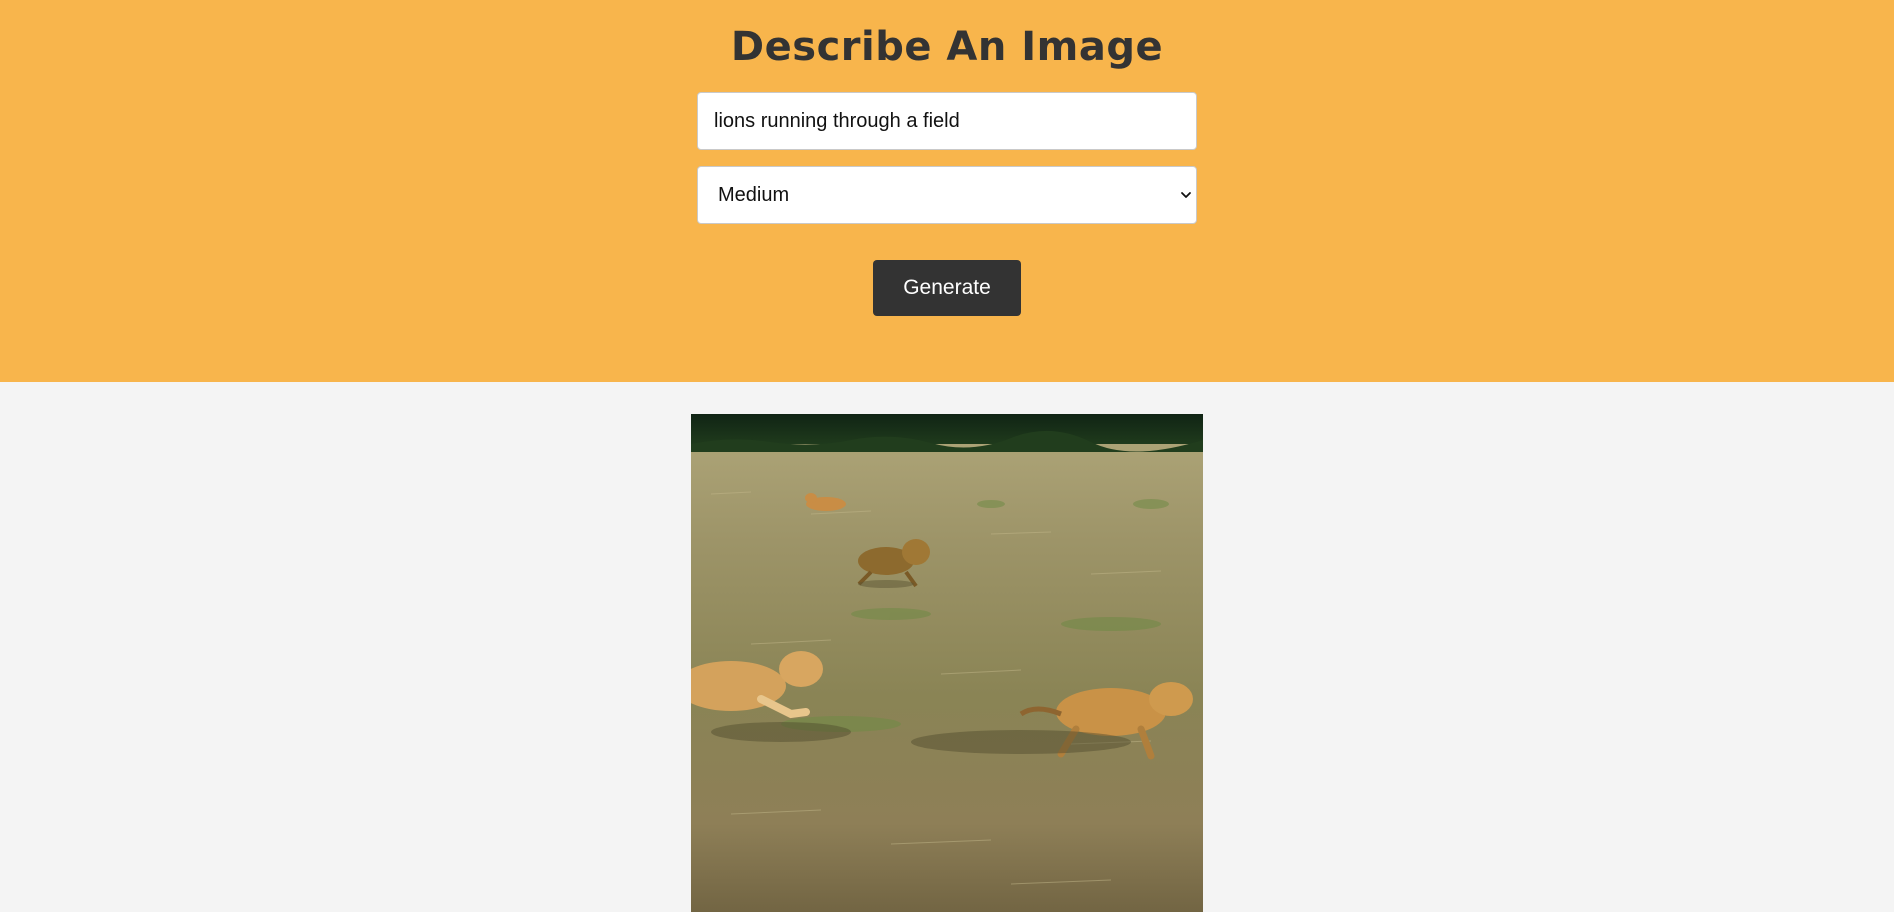  I want to click on size-select: Medium, so click(947, 195).